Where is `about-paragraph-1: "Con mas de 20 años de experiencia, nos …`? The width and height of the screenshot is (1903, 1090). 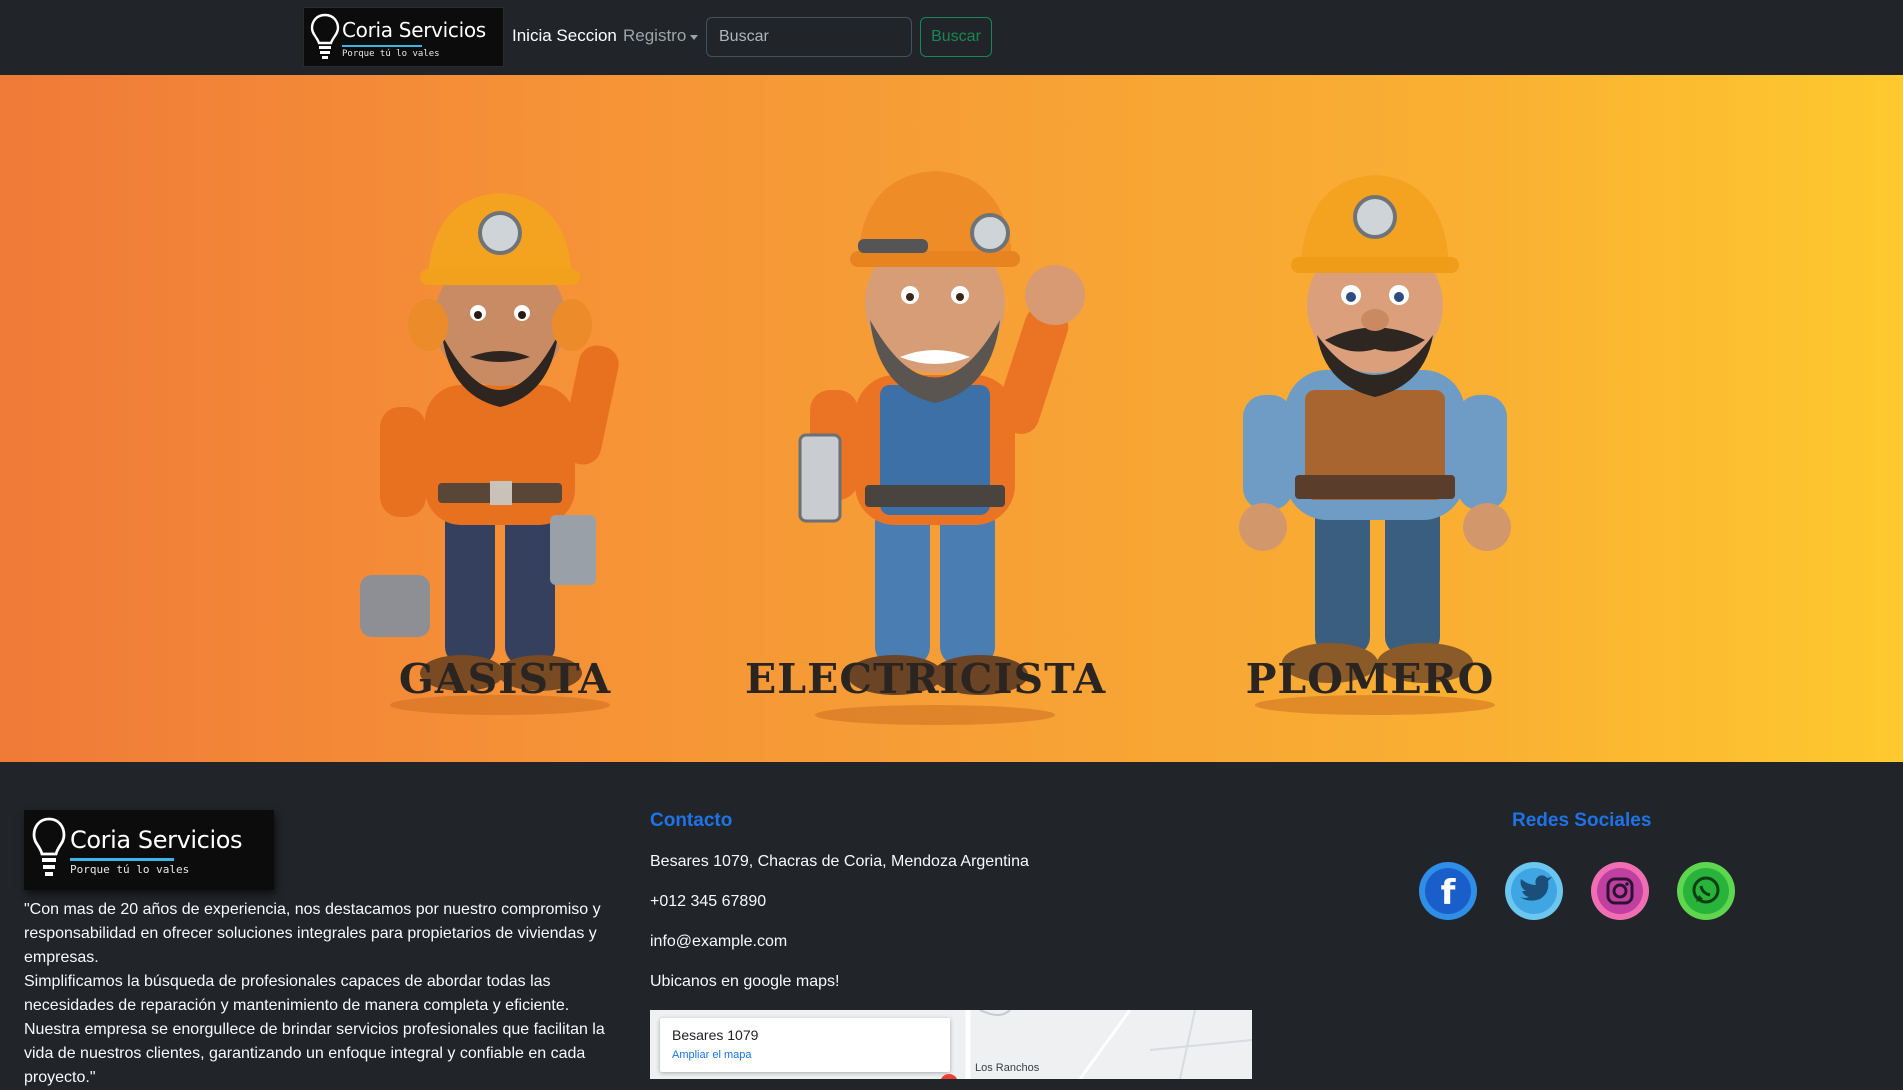 about-paragraph-1: "Con mas de 20 años de experiencia, nos … is located at coordinates (312, 933).